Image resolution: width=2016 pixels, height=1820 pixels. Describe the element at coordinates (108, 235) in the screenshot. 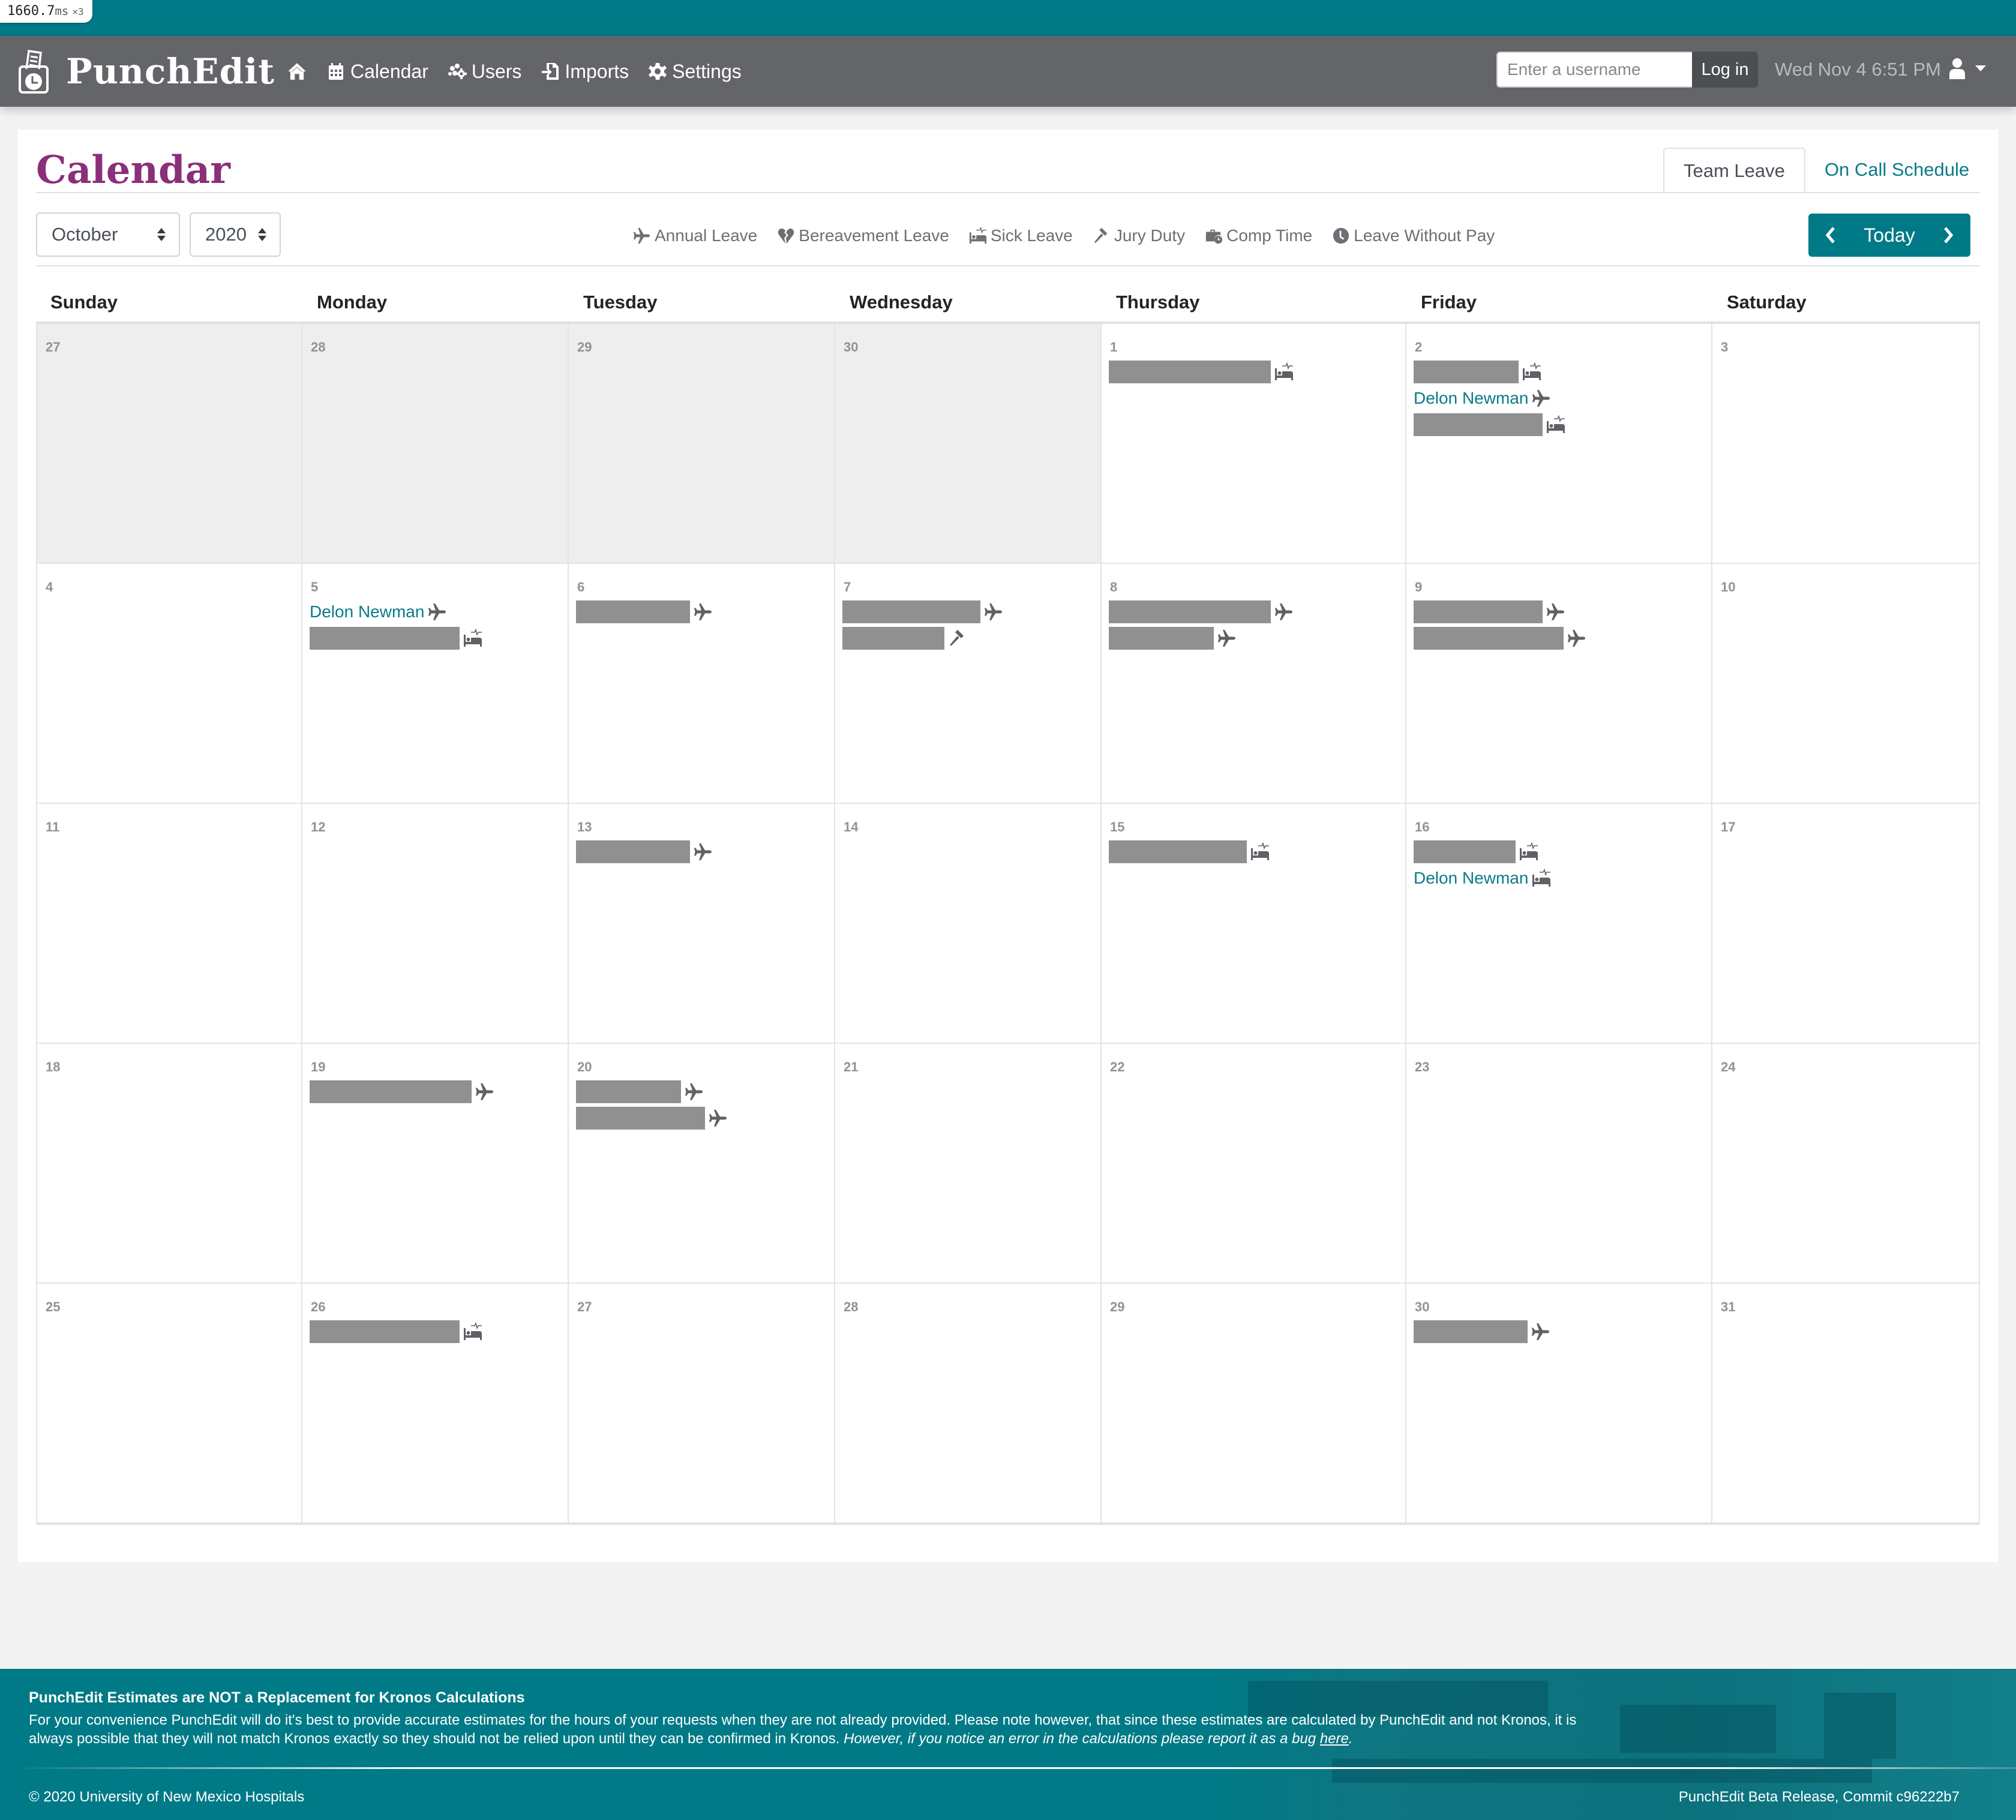

I see `month-select: October` at that location.